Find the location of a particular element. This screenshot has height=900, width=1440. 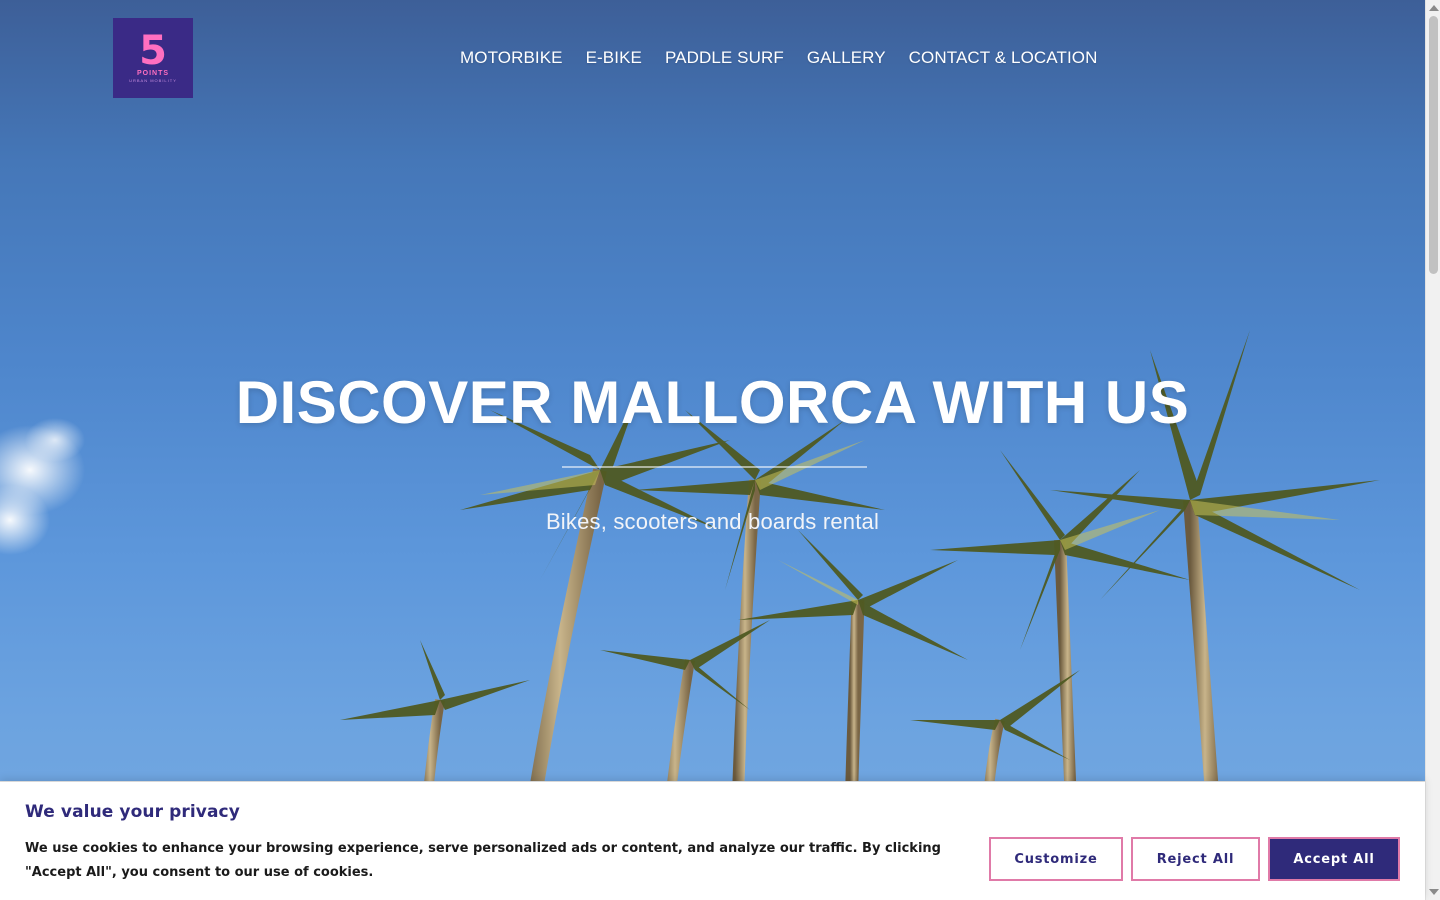

accept-all-button: Accept All is located at coordinates (1334, 859).